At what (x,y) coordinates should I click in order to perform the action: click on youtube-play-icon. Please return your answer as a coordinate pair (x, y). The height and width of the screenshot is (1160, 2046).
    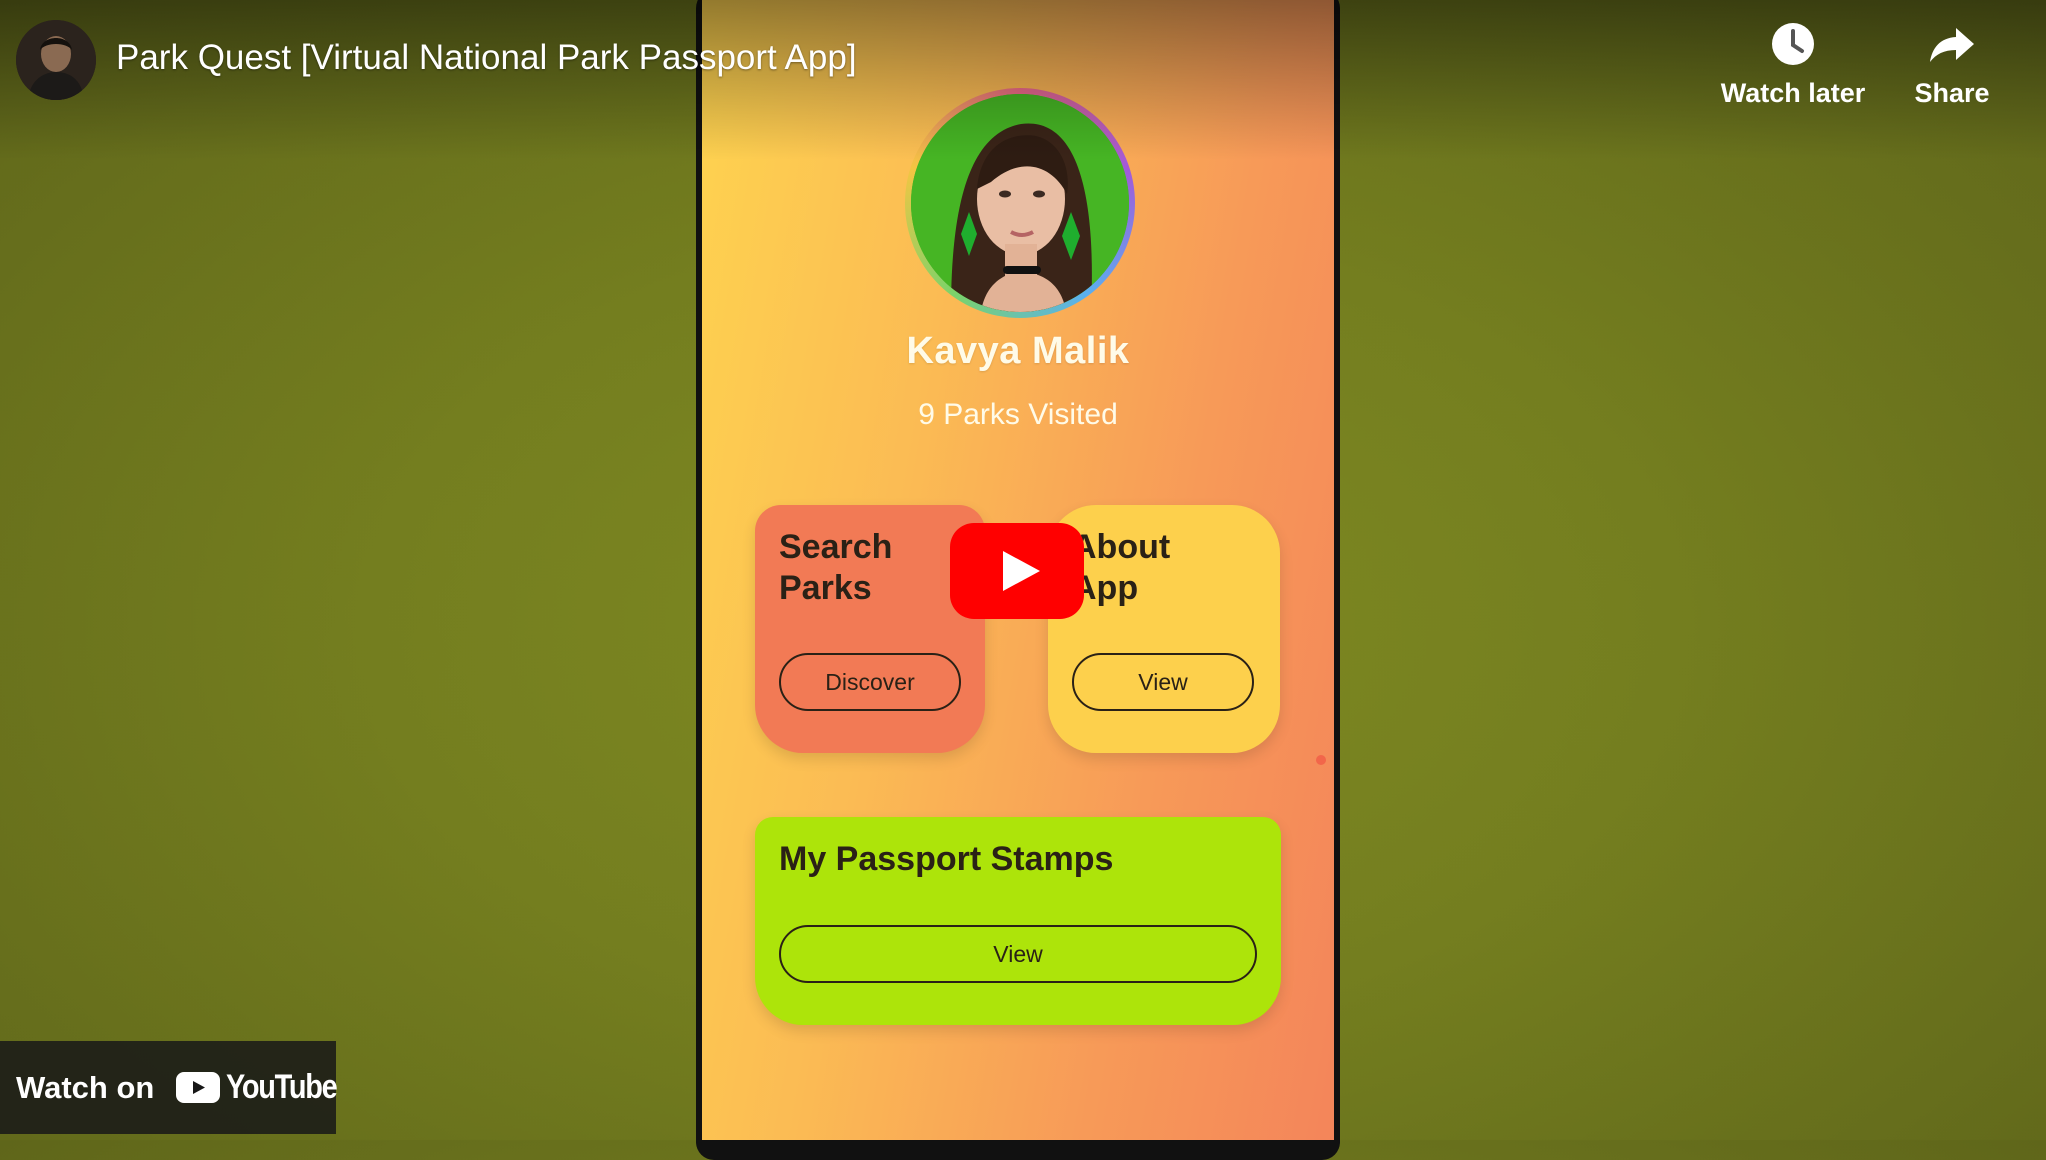
    Looking at the image, I should click on (198, 1087).